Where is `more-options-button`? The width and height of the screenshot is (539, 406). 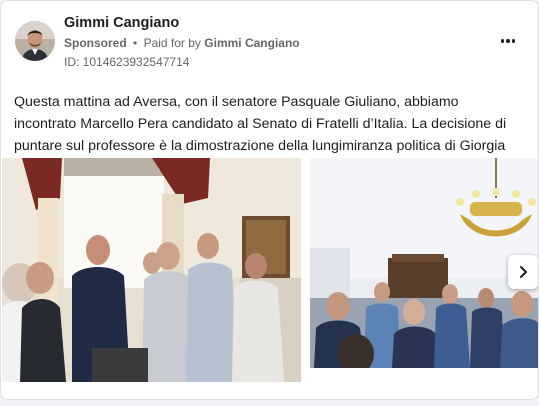 more-options-button is located at coordinates (508, 41).